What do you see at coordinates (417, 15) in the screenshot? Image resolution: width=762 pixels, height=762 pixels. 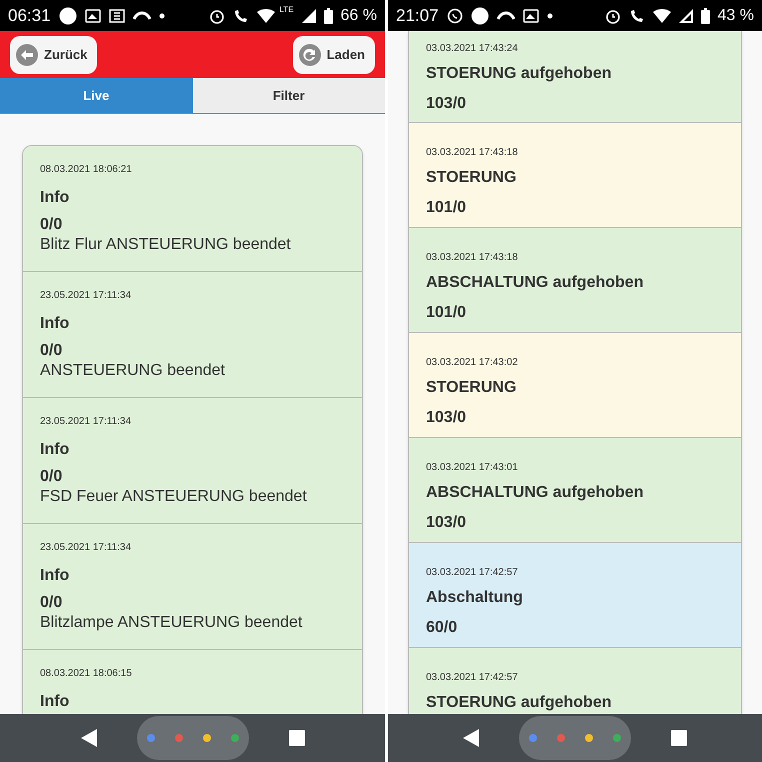 I see `clock-time: 21:07` at bounding box center [417, 15].